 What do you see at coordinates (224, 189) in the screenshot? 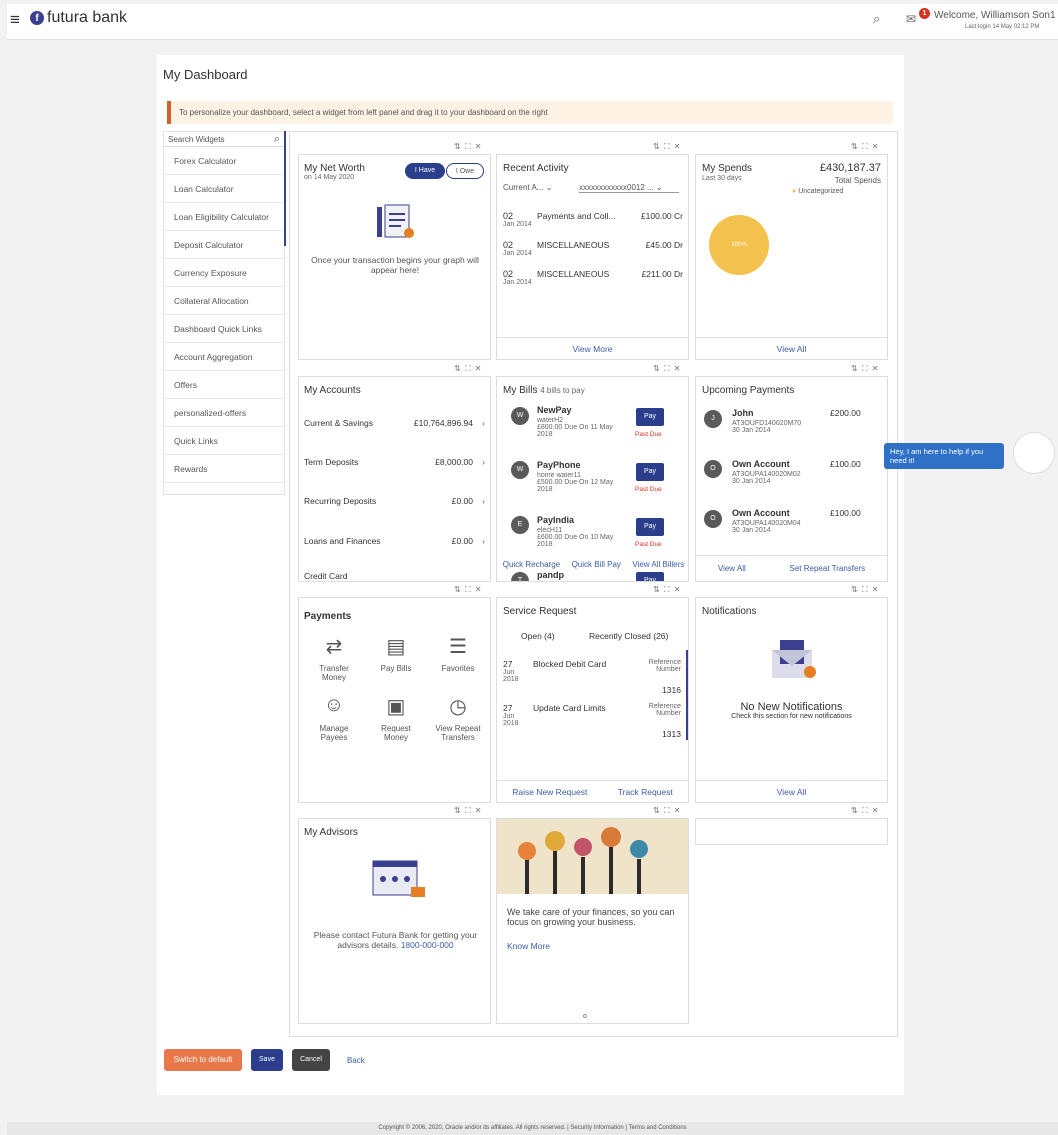
I see `sidebar-item: Loan Calculator` at bounding box center [224, 189].